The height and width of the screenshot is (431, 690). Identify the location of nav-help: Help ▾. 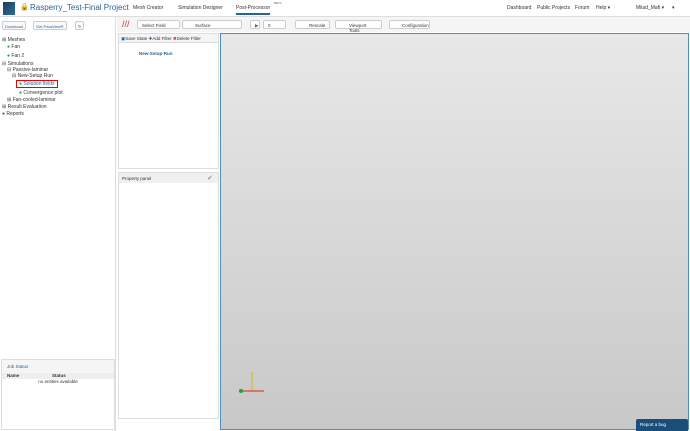
(603, 8).